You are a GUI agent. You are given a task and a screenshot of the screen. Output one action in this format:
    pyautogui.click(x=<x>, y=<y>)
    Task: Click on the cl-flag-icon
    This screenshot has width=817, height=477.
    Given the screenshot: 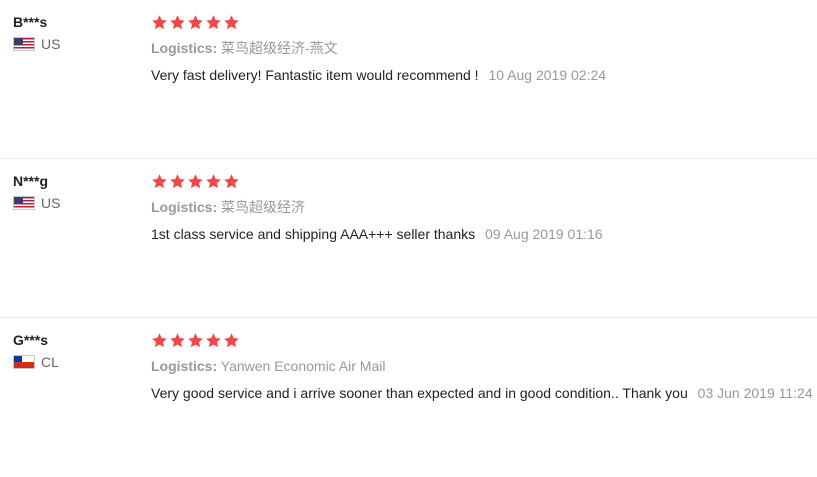 What is the action you would take?
    pyautogui.click(x=24, y=362)
    